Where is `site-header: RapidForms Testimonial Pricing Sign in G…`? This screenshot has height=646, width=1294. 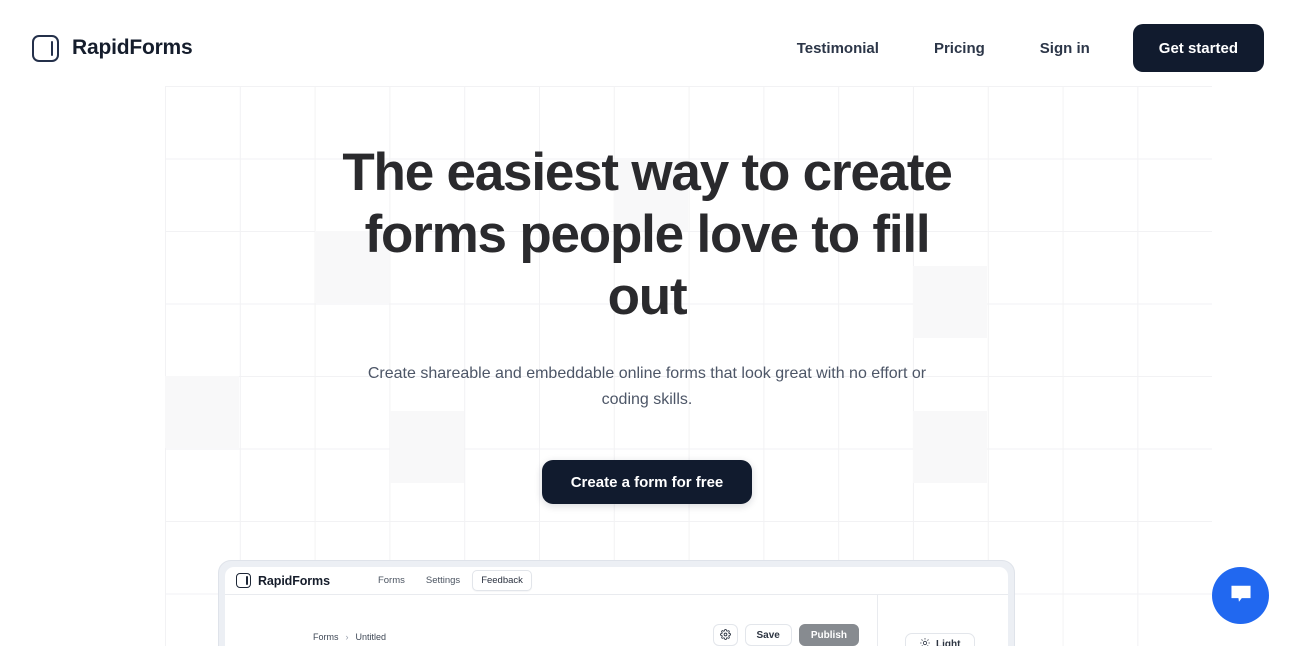
site-header: RapidForms Testimonial Pricing Sign in G… is located at coordinates (647, 48).